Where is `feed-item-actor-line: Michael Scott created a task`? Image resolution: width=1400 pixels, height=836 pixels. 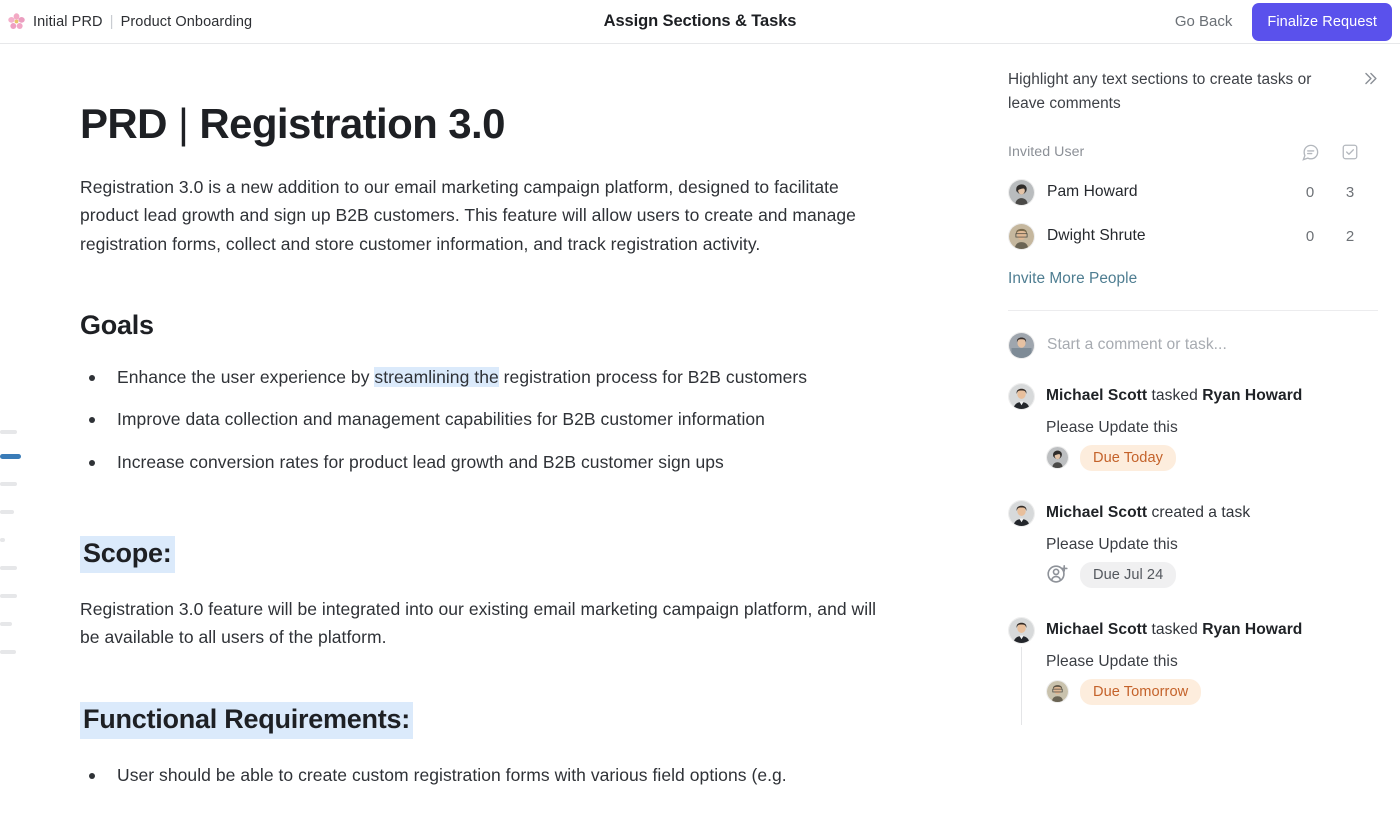 feed-item-actor-line: Michael Scott created a task is located at coordinates (1148, 513).